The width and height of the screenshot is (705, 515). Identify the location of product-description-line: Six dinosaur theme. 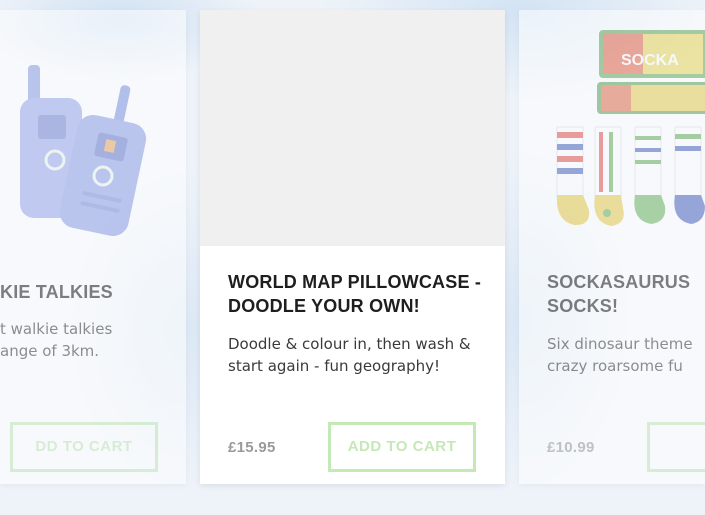
(620, 344).